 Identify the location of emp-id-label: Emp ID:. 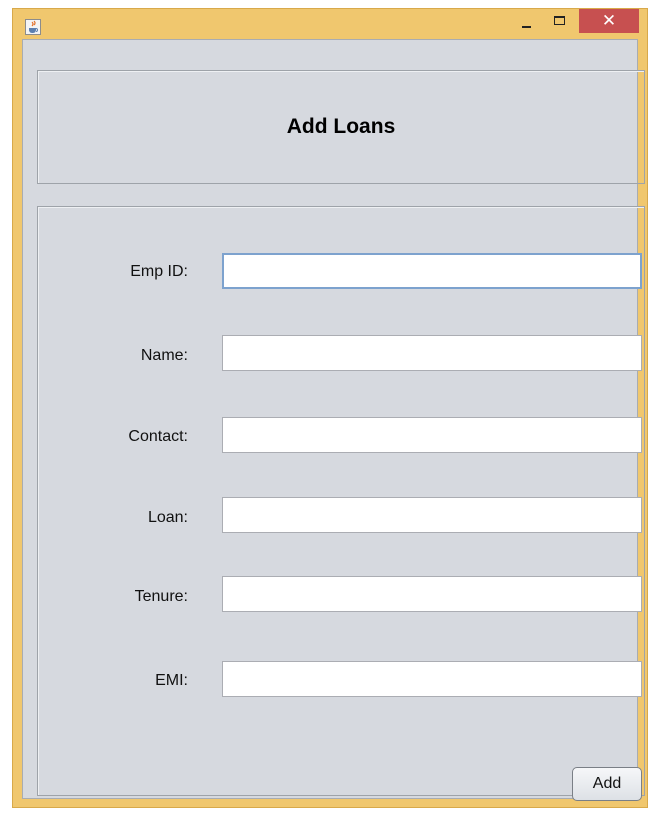
(159, 271).